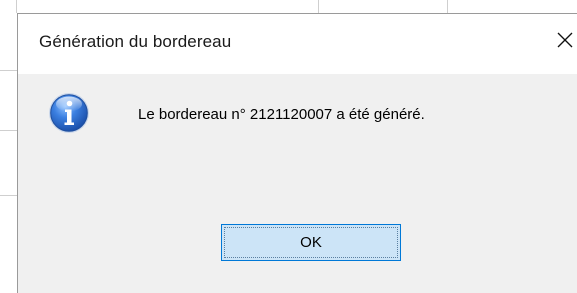  I want to click on background-strip-top, so click(288, 6).